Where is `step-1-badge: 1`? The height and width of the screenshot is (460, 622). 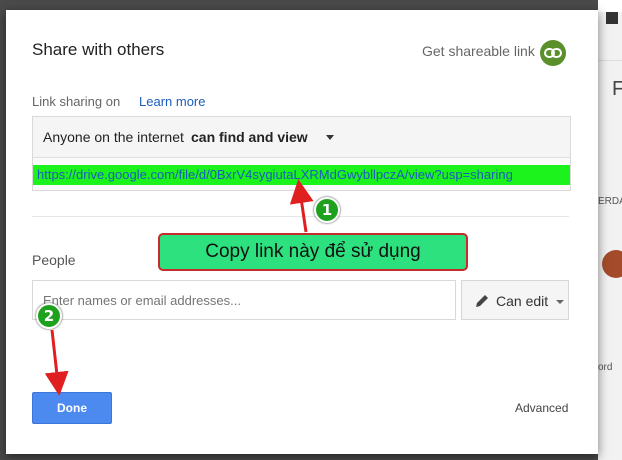
step-1-badge: 1 is located at coordinates (327, 210).